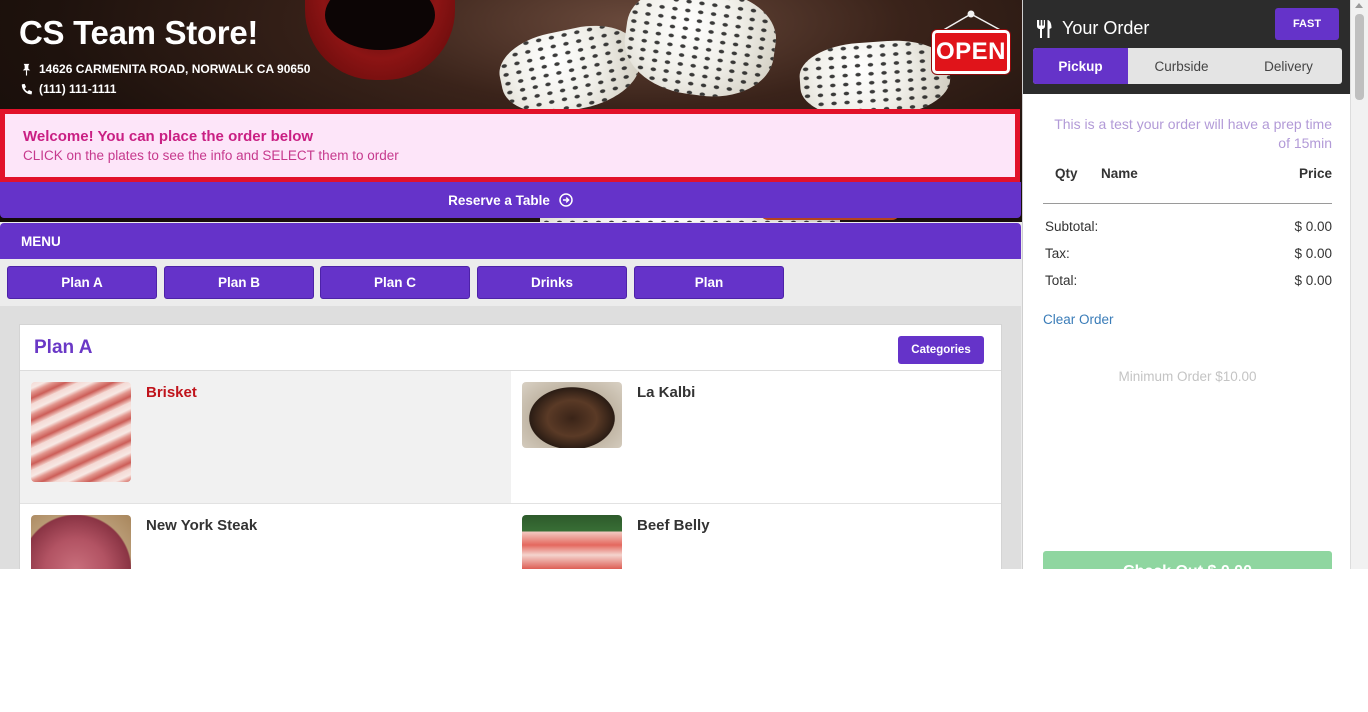 The image size is (1368, 712). What do you see at coordinates (1066, 173) in the screenshot?
I see `column-qty: Qty` at bounding box center [1066, 173].